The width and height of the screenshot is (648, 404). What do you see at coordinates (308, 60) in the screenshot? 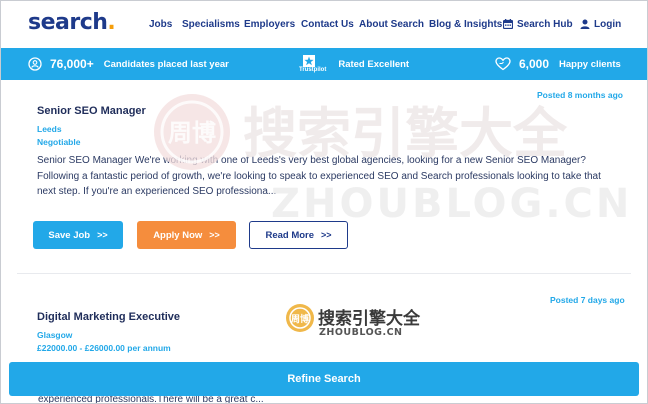
I see `star-icon` at bounding box center [308, 60].